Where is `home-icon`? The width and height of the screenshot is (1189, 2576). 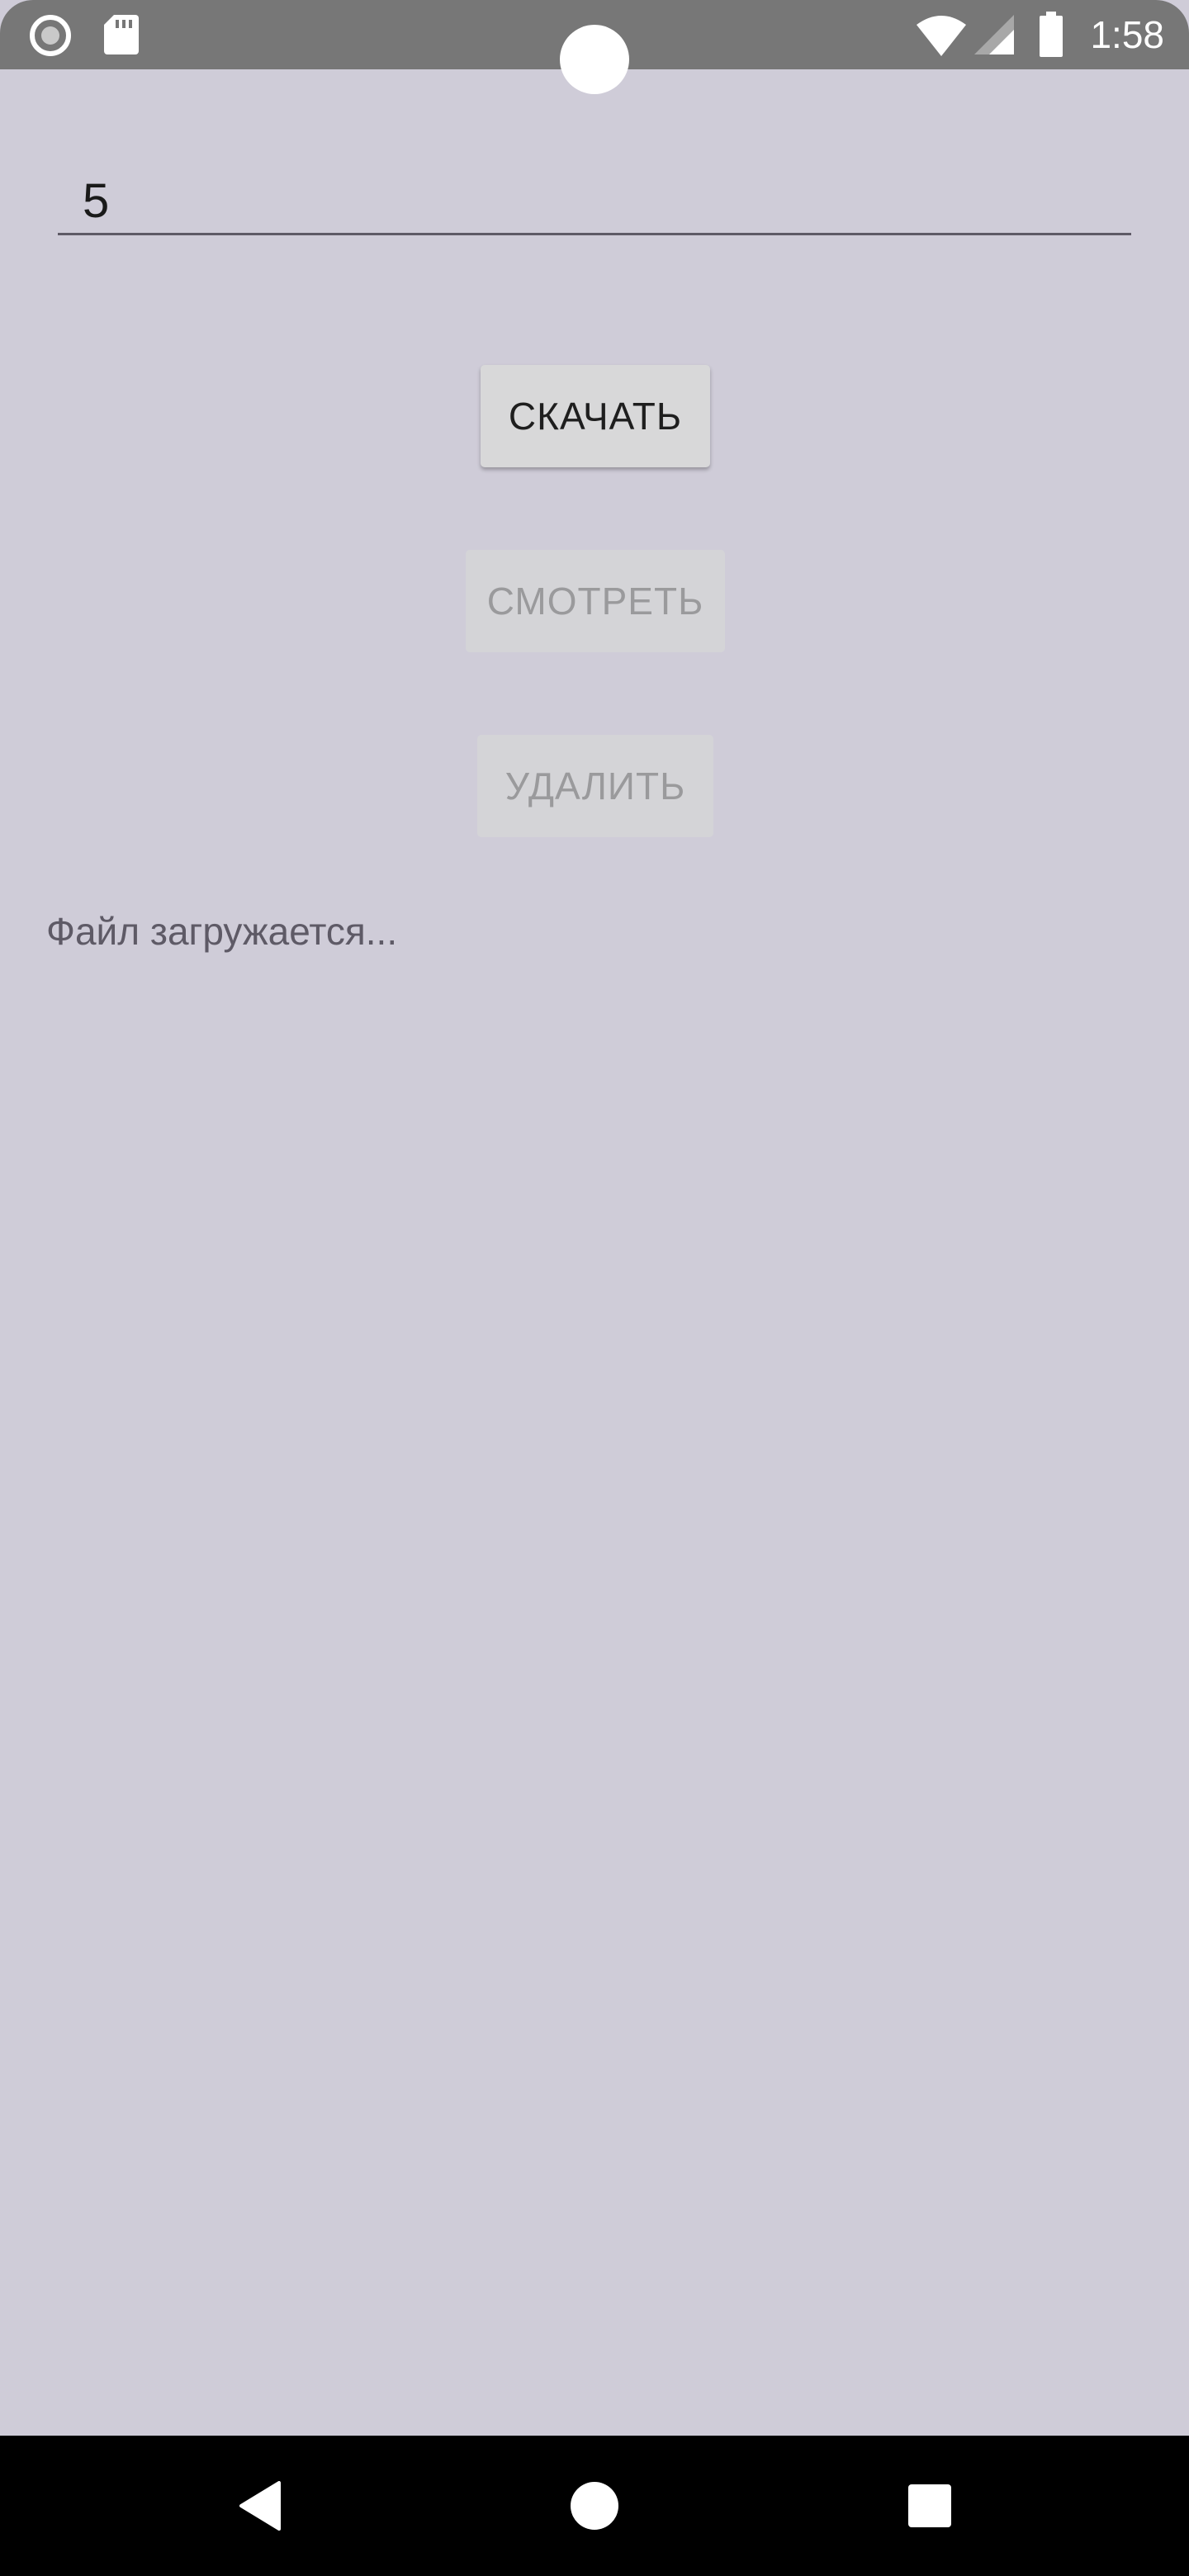
home-icon is located at coordinates (594, 2506).